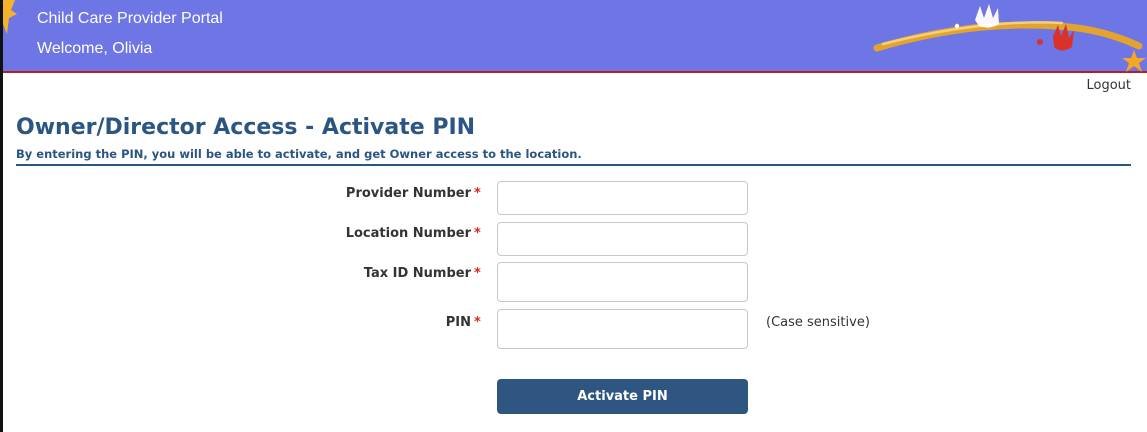  What do you see at coordinates (95, 48) in the screenshot?
I see `welcome-message: Welcome, Olivia` at bounding box center [95, 48].